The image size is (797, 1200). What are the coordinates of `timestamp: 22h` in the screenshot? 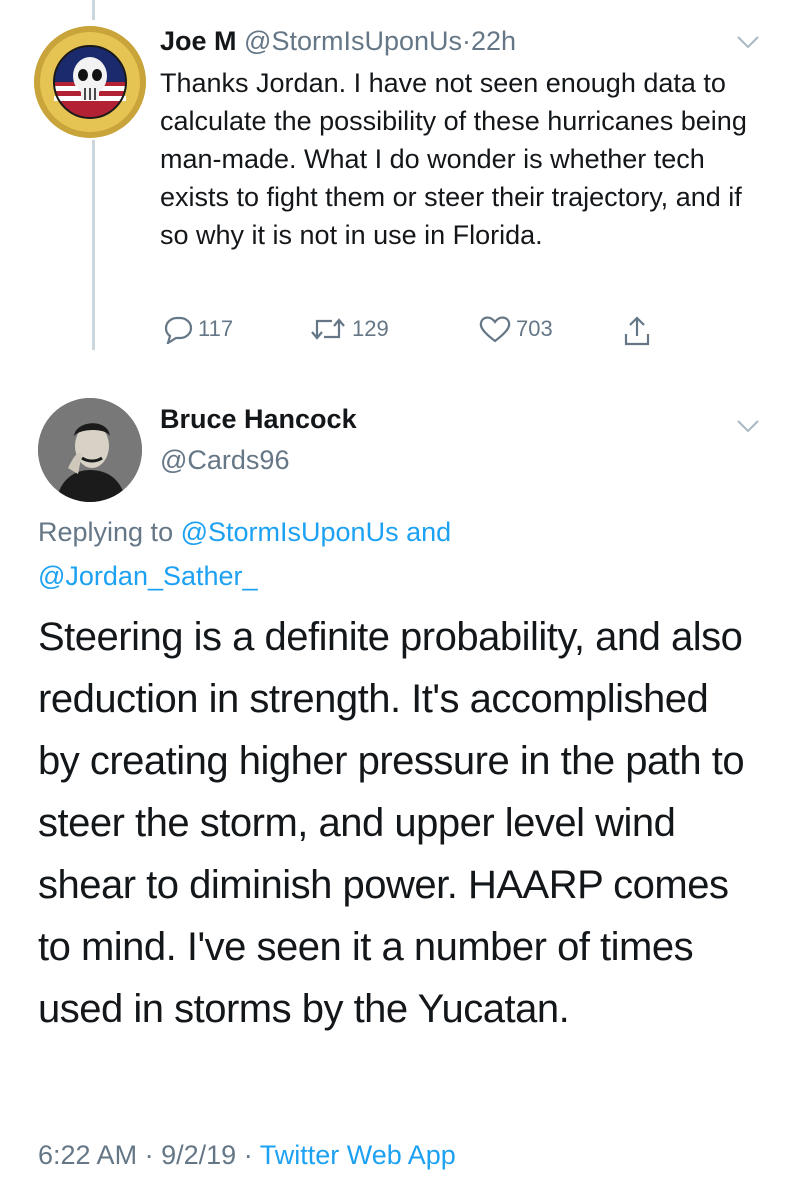 It's located at (493, 41).